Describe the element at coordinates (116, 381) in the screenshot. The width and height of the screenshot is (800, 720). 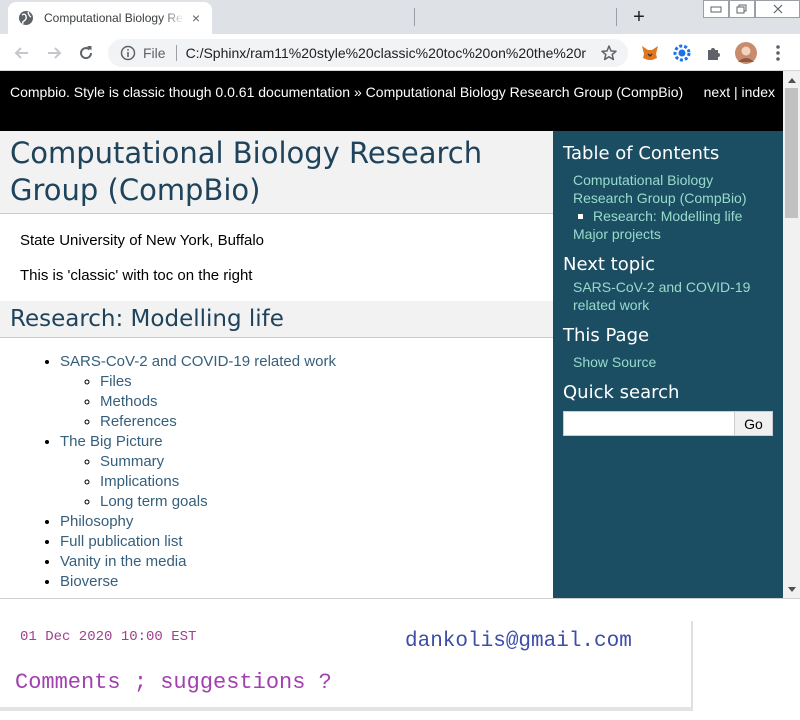
I see `toc-sublink: Files` at that location.